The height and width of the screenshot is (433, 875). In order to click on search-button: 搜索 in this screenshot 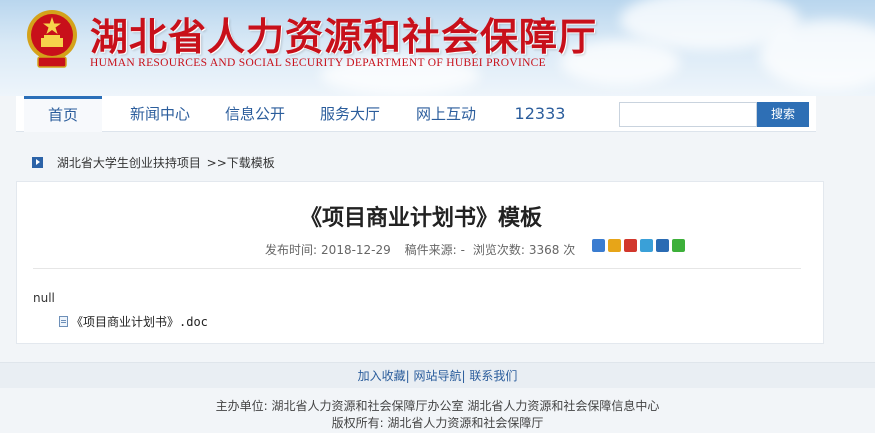, I will do `click(783, 114)`.